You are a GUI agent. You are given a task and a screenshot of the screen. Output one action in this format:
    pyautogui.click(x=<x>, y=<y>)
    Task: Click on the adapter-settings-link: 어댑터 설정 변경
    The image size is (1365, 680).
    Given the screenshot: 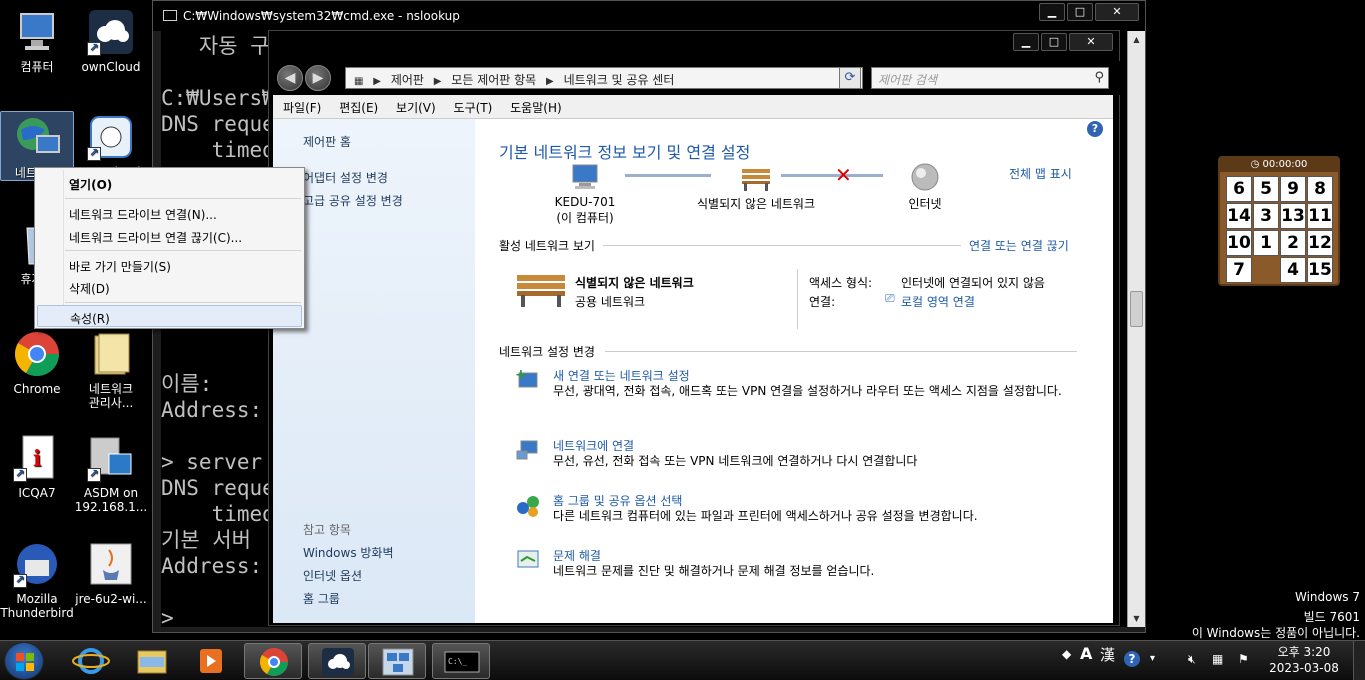 What is the action you would take?
    pyautogui.click(x=345, y=177)
    